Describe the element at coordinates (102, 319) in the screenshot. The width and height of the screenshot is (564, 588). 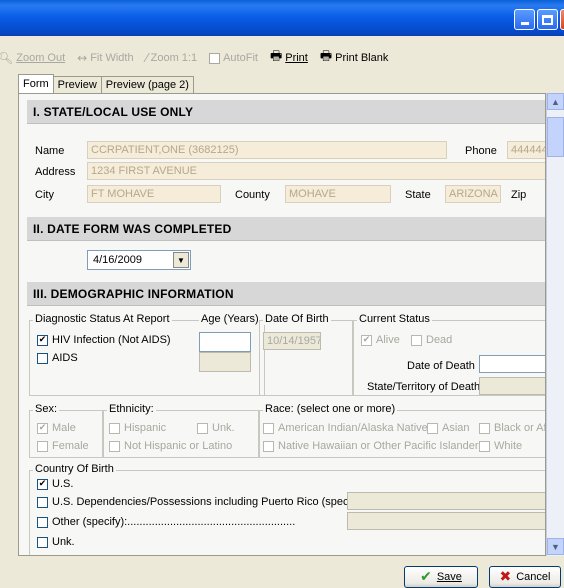
I see `diagnostic-title: Diagnostic Status At Report` at that location.